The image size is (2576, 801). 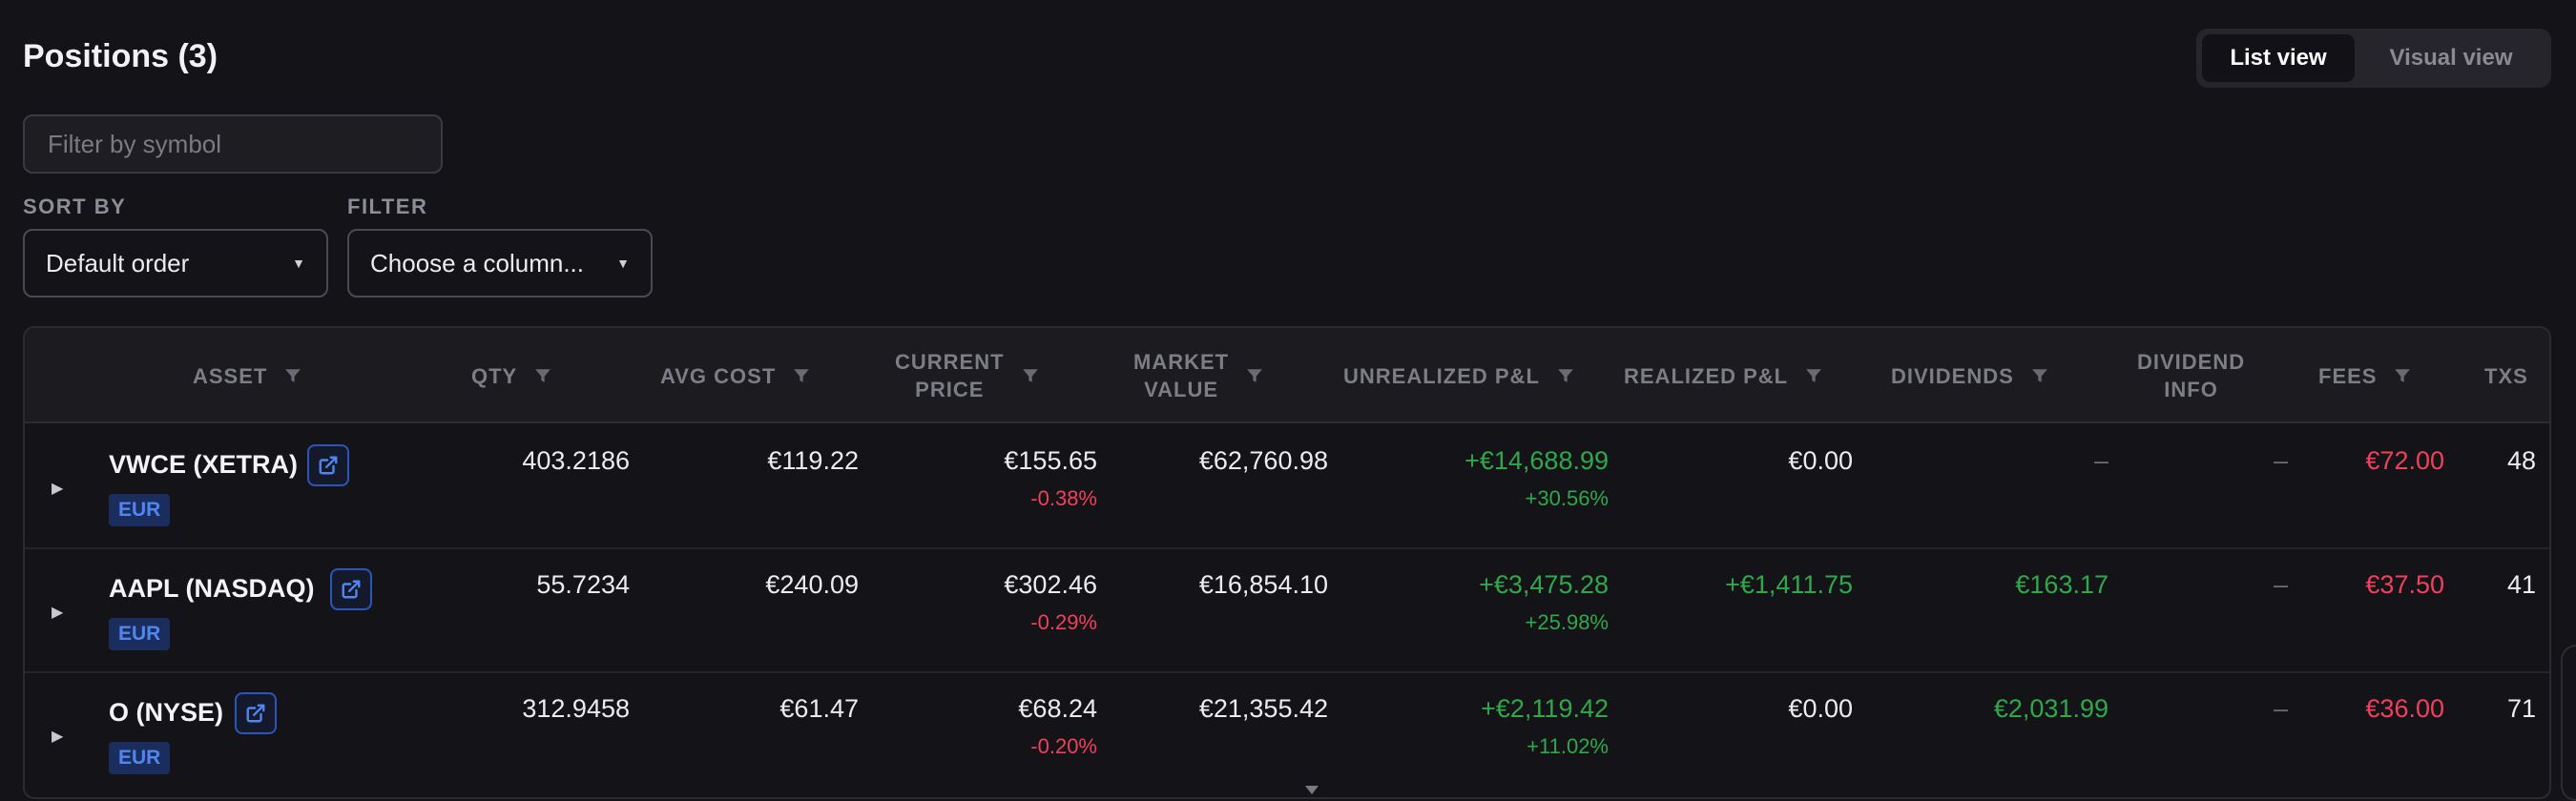 What do you see at coordinates (1568, 746) in the screenshot?
I see `unrealized-pnl-percent: +11.02%` at bounding box center [1568, 746].